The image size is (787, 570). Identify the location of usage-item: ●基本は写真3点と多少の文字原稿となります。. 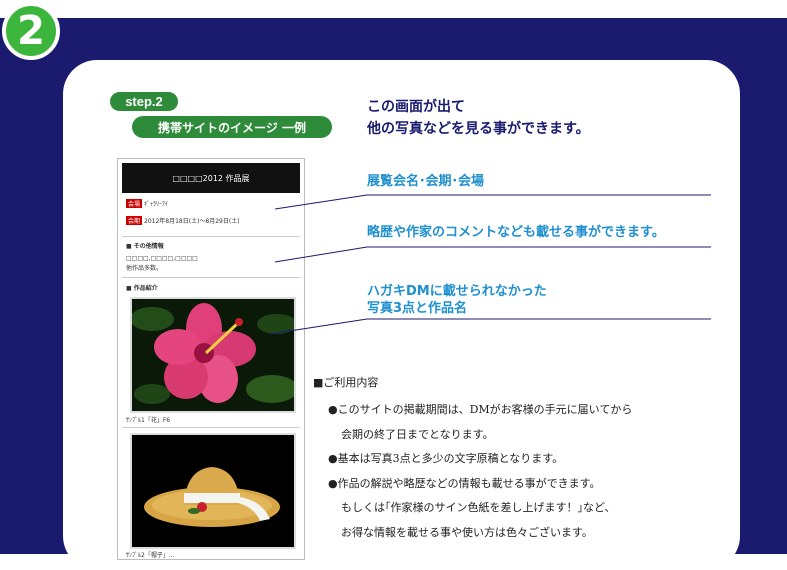
(446, 458).